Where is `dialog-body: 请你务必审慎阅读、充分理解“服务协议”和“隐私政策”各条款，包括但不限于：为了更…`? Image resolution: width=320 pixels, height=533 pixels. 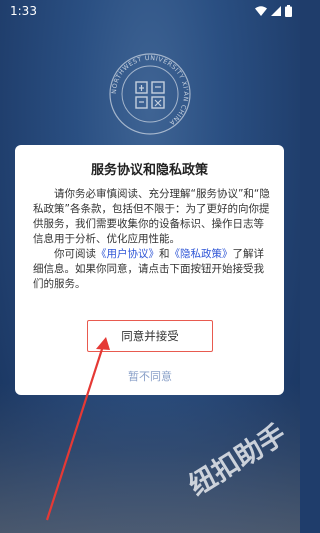
dialog-body: 请你务必审慎阅读、充分理解“服务协议”和“隐私政策”各条款，包括但不限于：为了更… is located at coordinates (151, 239).